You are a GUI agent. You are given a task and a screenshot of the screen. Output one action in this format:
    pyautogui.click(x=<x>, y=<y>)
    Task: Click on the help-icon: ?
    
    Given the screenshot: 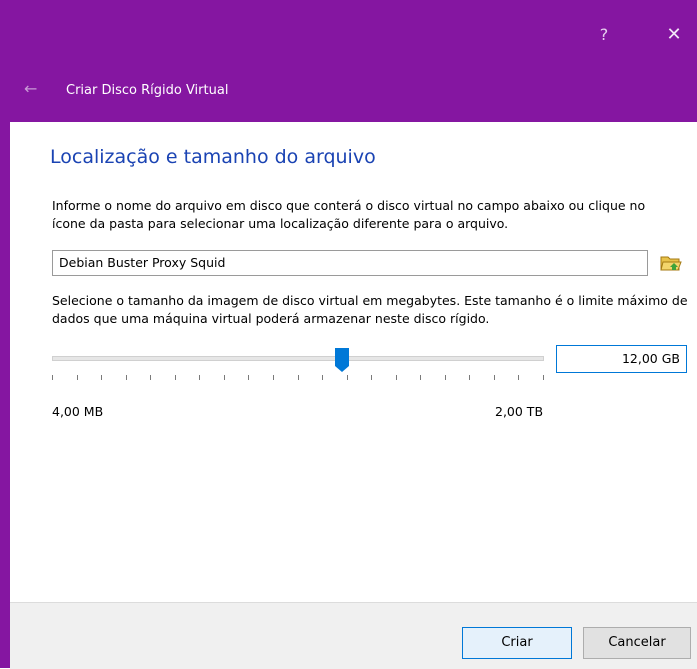 What is the action you would take?
    pyautogui.click(x=604, y=34)
    